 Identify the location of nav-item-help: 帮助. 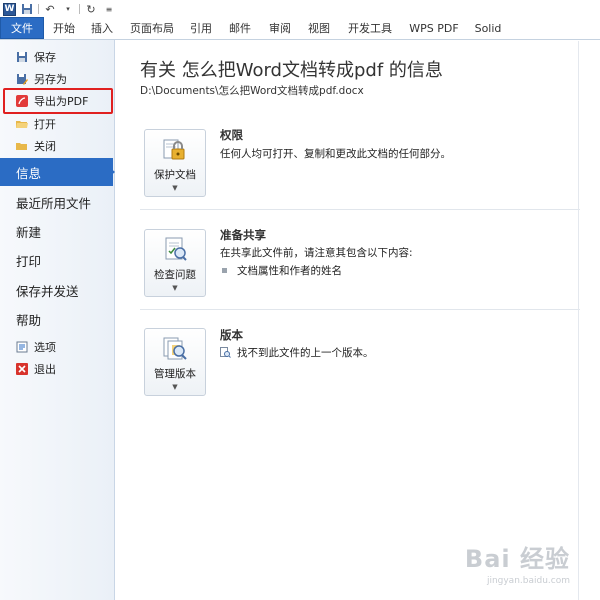
(56, 319).